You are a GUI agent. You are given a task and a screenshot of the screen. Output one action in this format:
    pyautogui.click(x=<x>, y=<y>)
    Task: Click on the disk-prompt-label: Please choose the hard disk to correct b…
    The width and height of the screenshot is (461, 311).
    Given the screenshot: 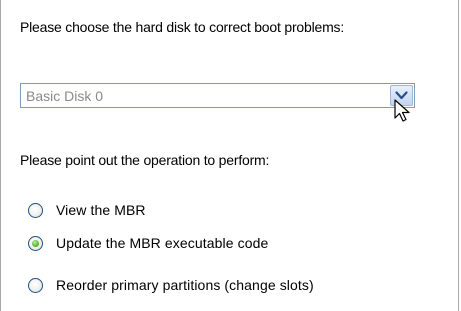 What is the action you would take?
    pyautogui.click(x=182, y=27)
    